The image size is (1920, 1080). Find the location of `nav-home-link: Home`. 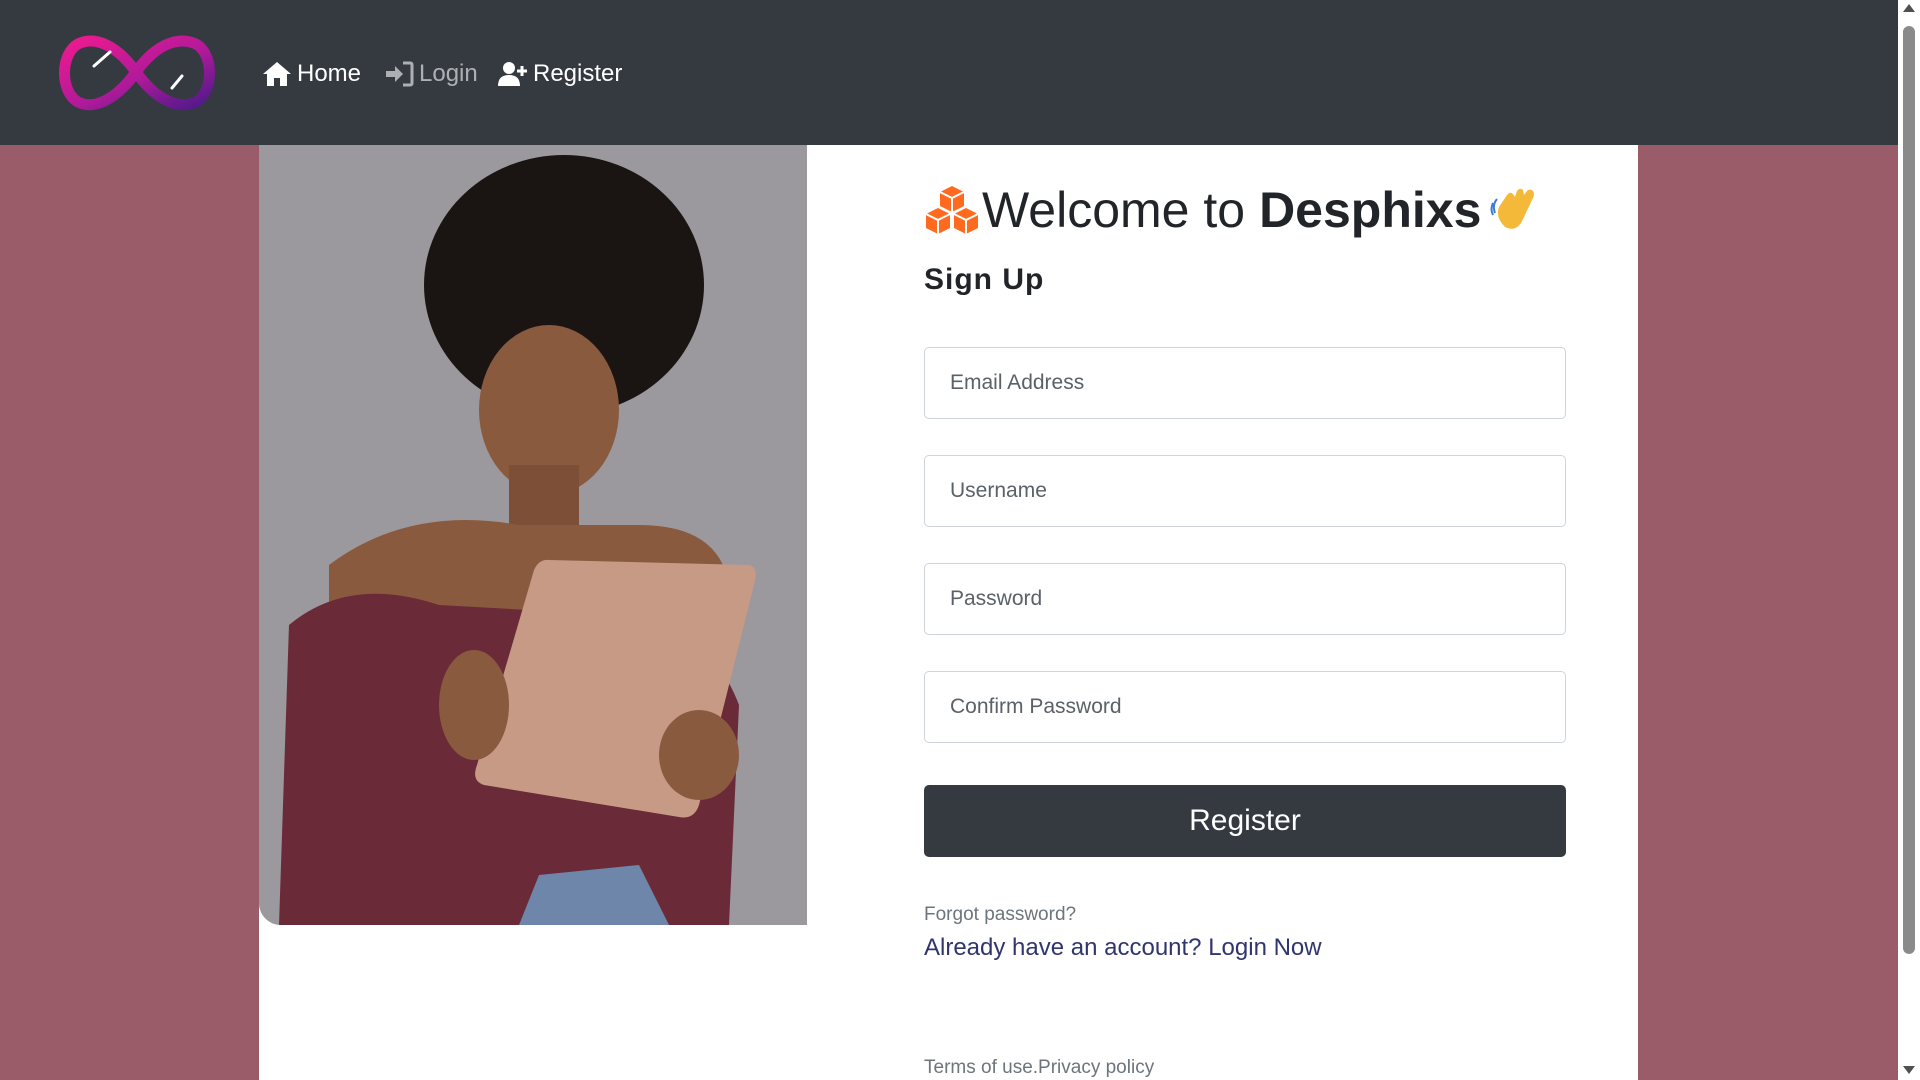

nav-home-link: Home is located at coordinates (311, 74).